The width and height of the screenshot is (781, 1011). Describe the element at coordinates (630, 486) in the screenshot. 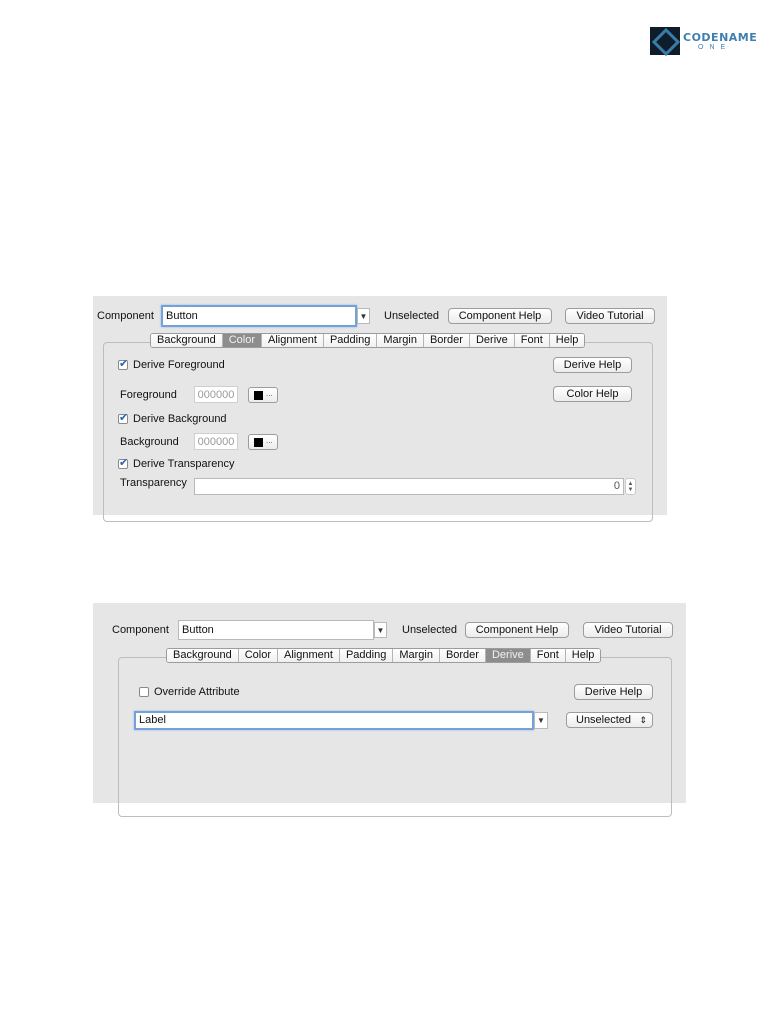

I see `transparency-spinner: ▲ ▼` at that location.